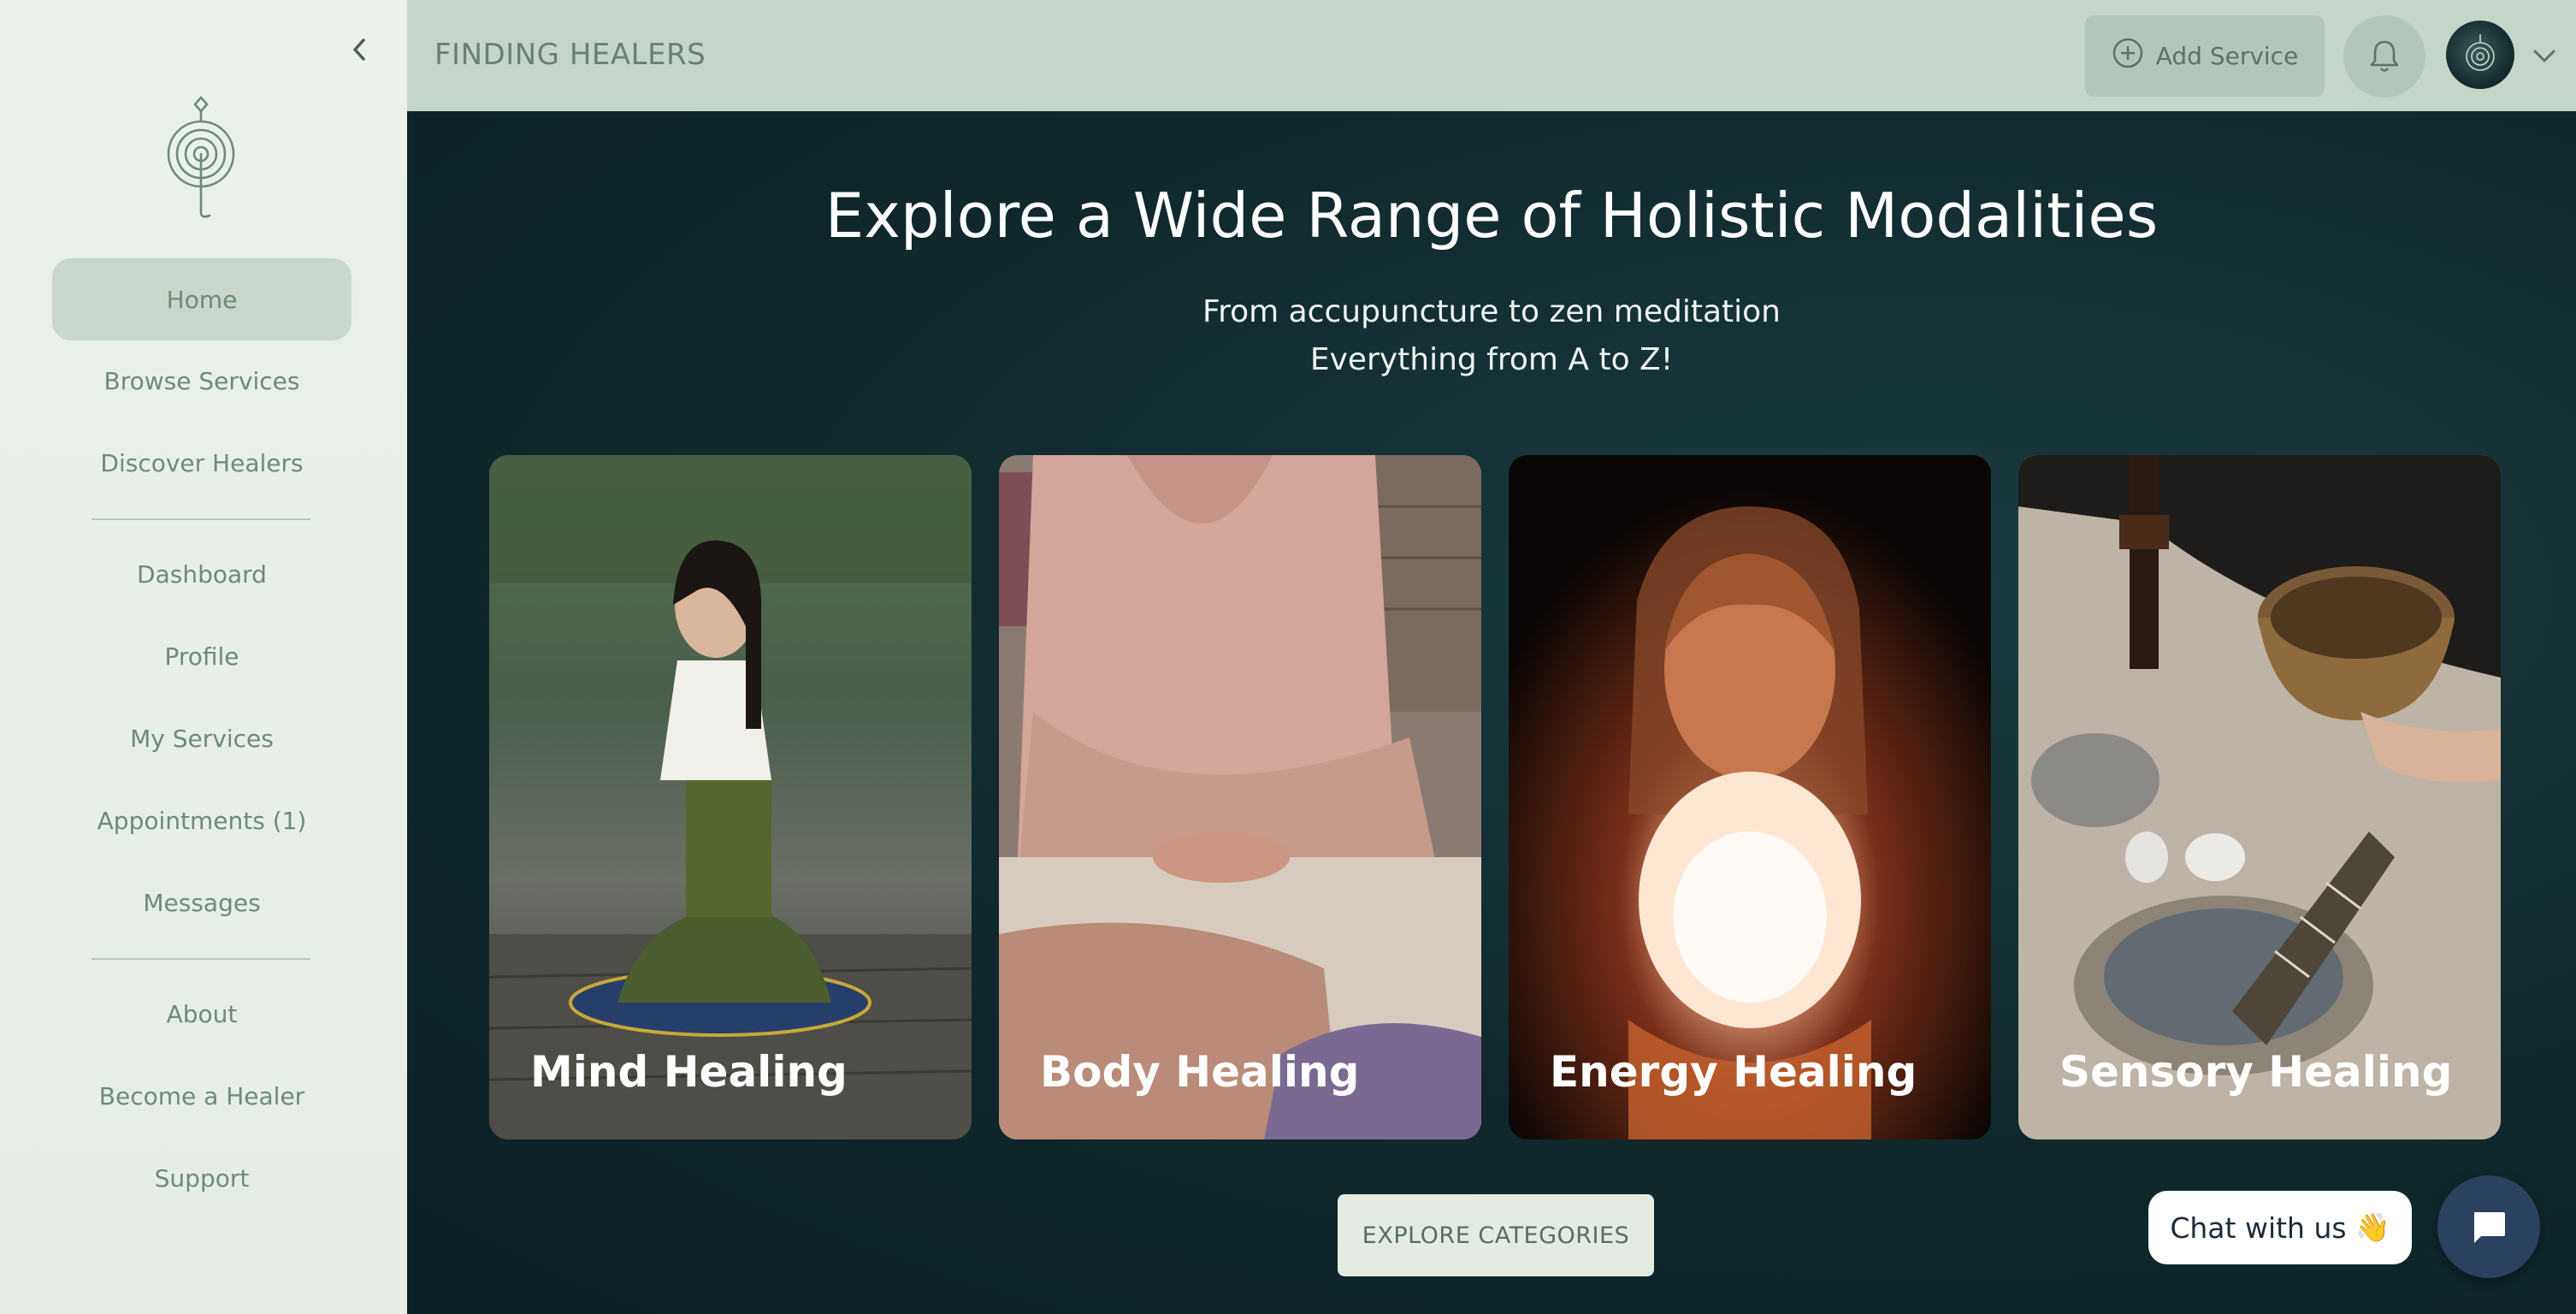  Describe the element at coordinates (1491, 55) in the screenshot. I see `topbar: FINDING HEALERS Add Service` at that location.